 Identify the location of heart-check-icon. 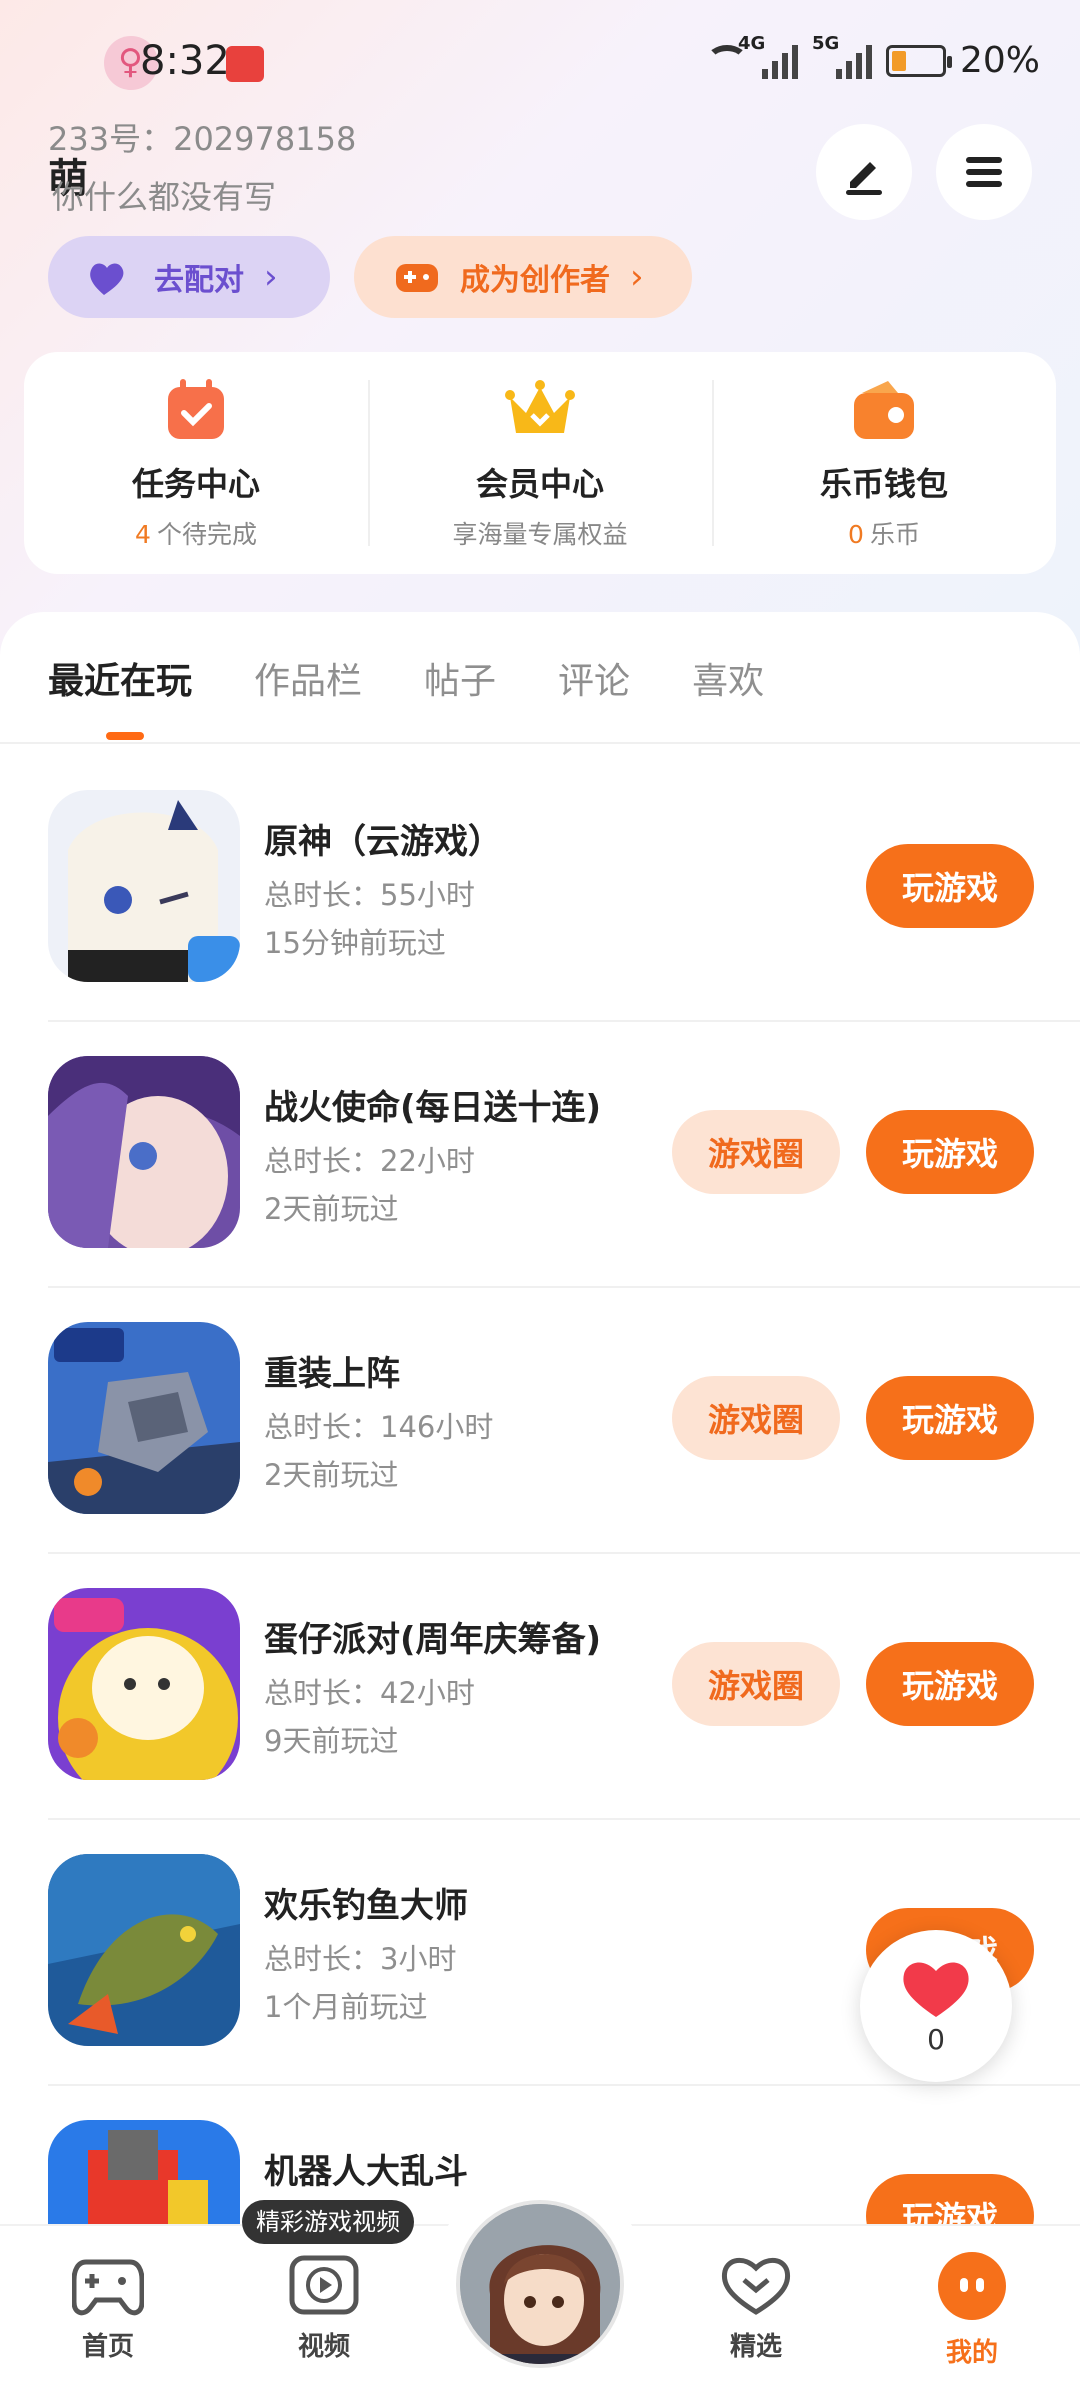
(756, 2286).